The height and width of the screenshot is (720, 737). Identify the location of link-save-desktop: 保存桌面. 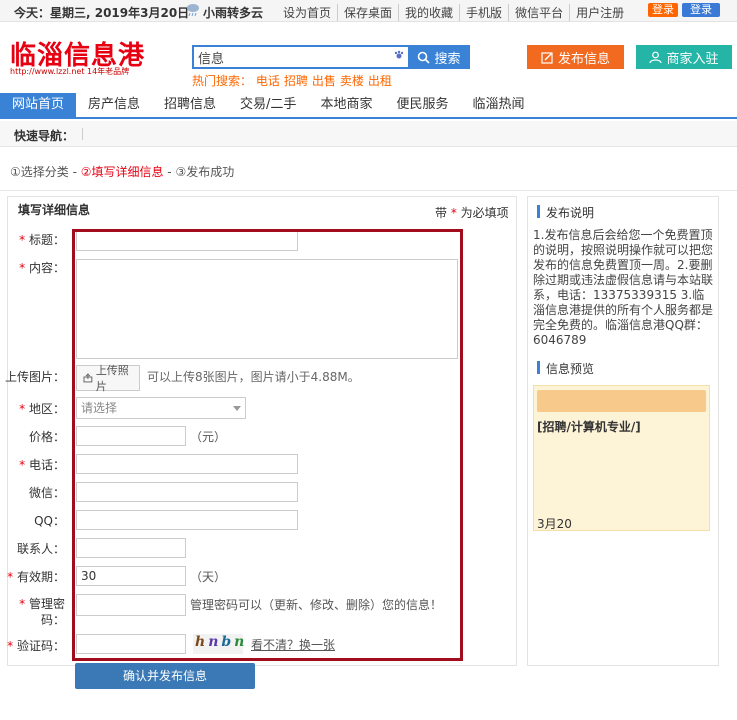
(367, 12).